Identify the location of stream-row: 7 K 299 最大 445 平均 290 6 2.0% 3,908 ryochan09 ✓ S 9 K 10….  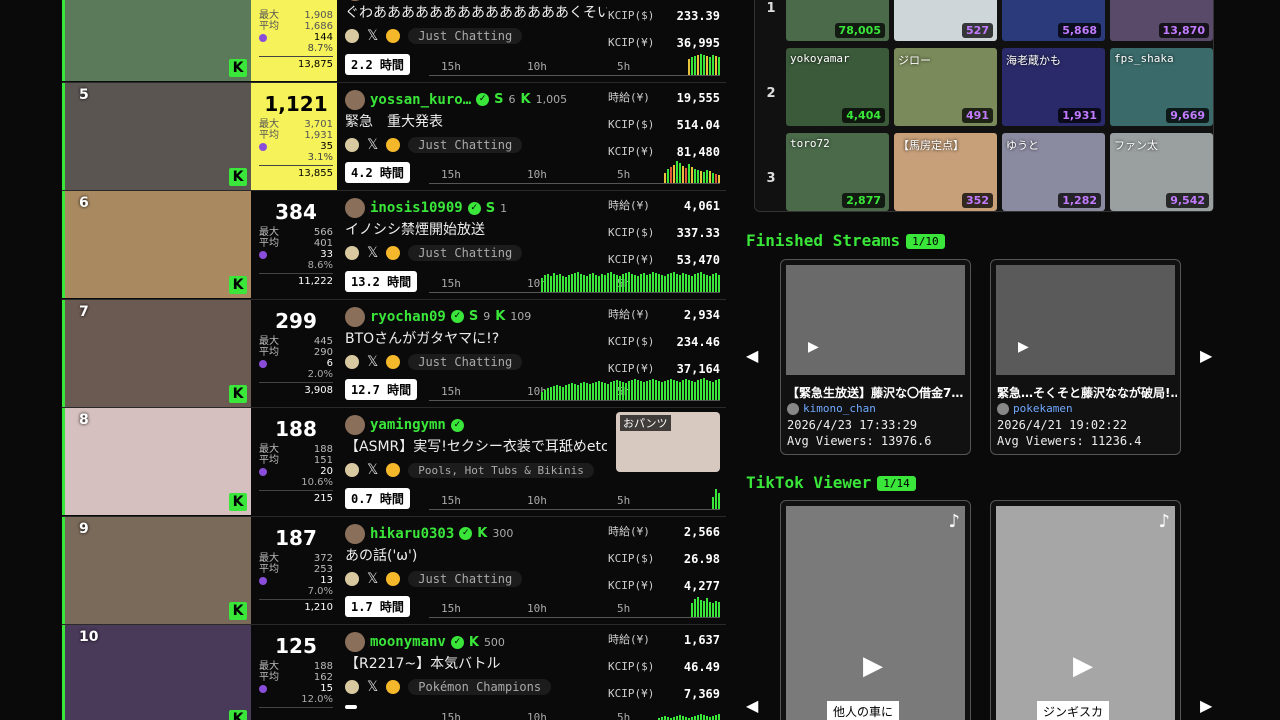
(394, 353).